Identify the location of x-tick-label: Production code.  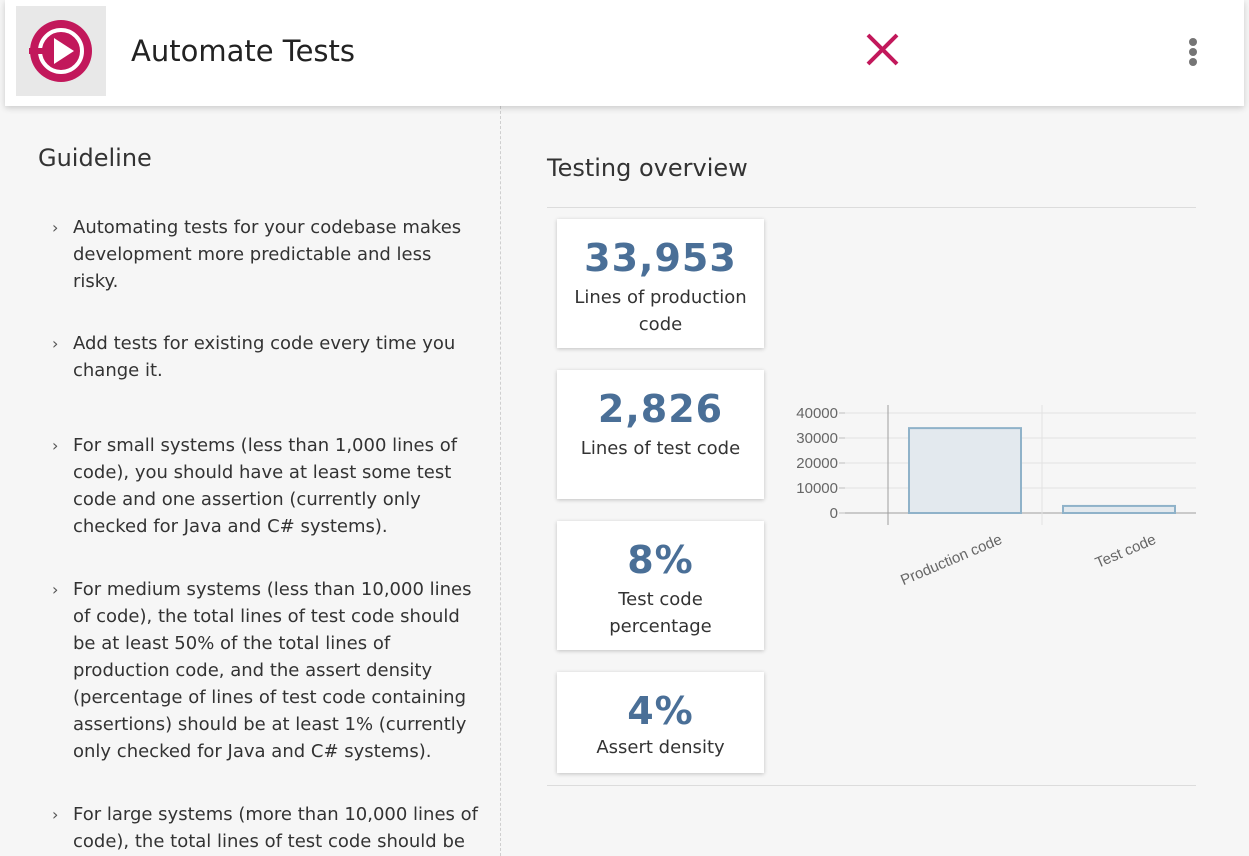
(951, 560).